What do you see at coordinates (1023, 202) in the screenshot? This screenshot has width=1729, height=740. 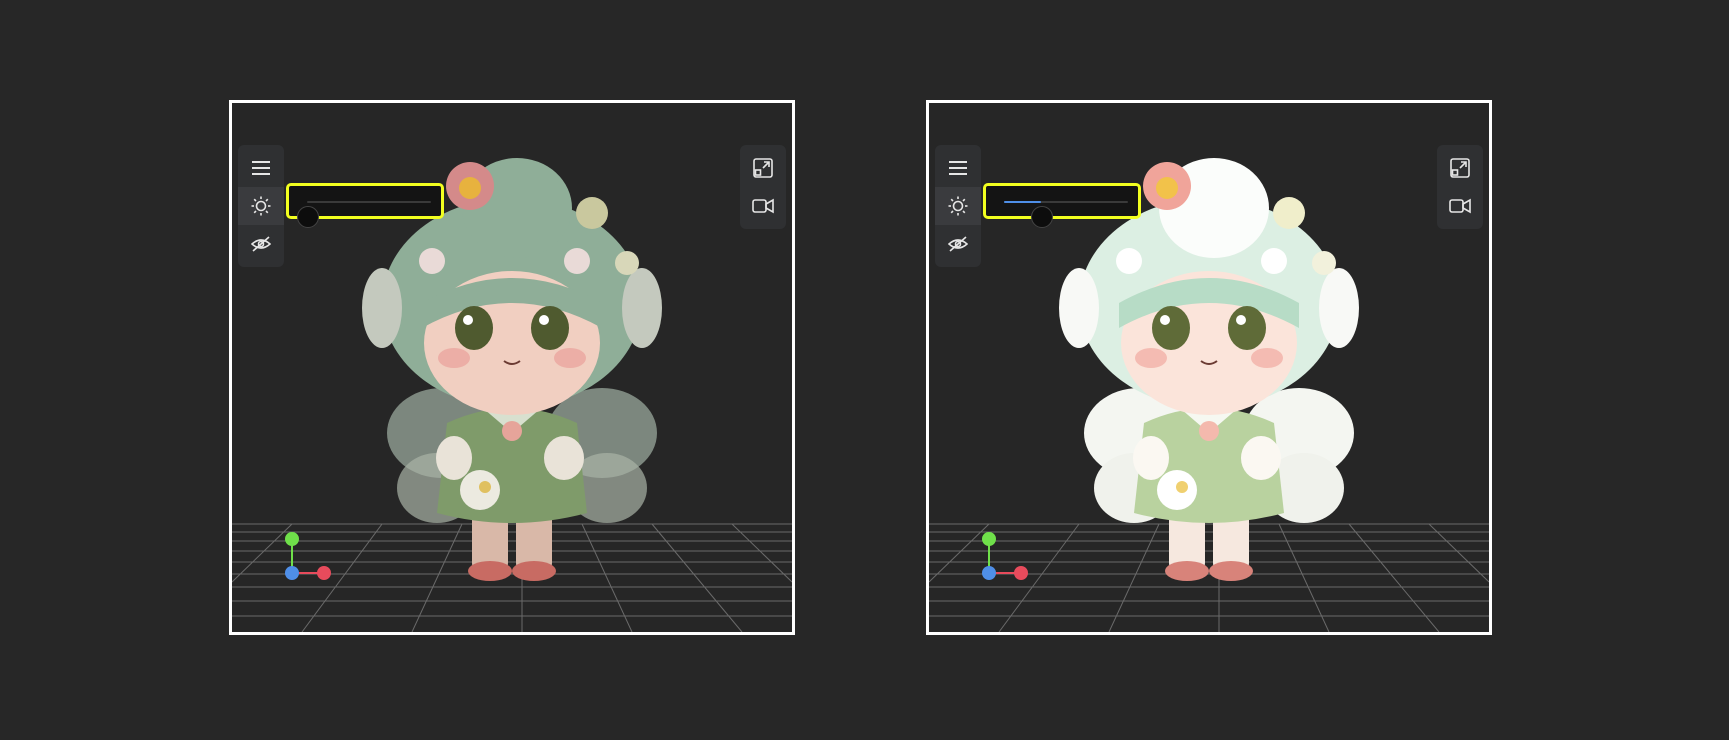 I see `slider-fill` at bounding box center [1023, 202].